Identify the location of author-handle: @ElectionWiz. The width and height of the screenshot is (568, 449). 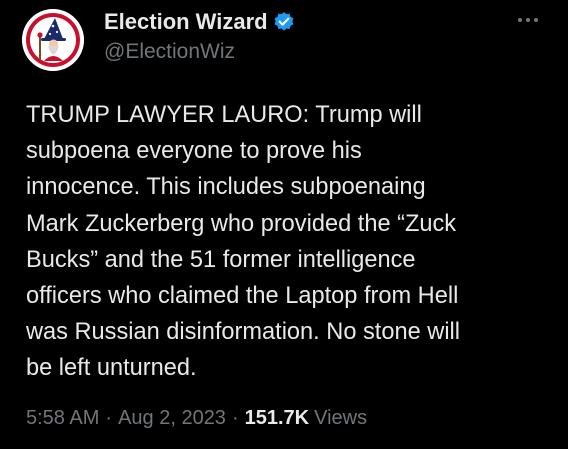
(169, 52).